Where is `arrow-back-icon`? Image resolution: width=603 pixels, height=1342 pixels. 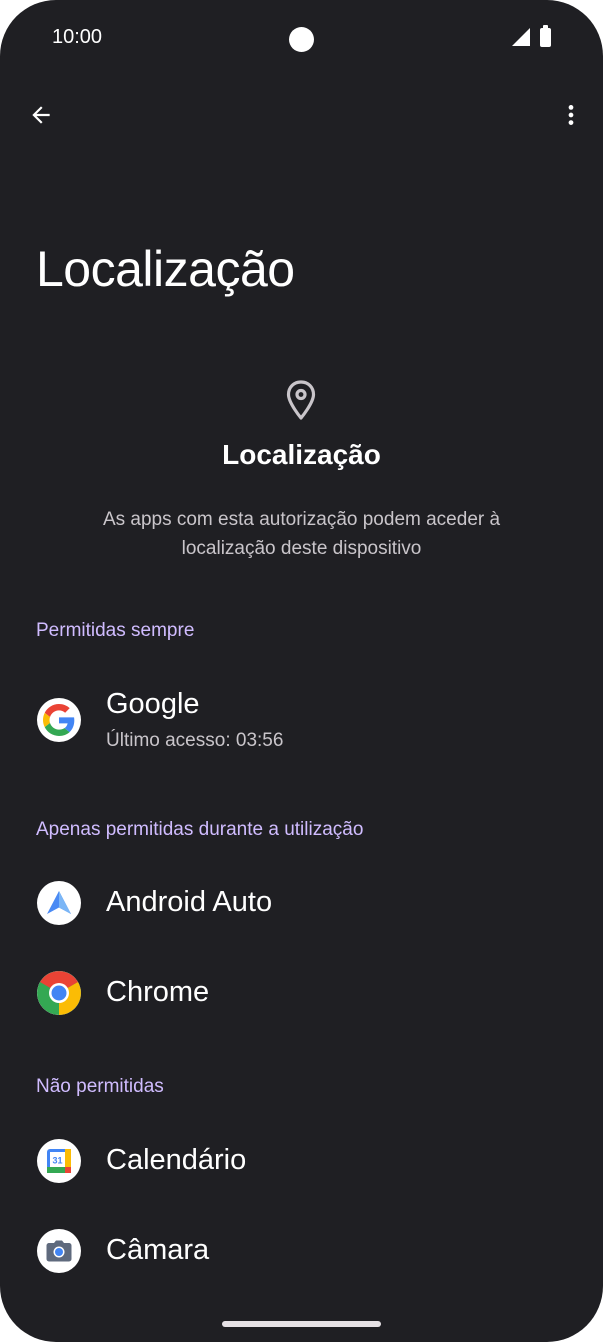 arrow-back-icon is located at coordinates (41, 115).